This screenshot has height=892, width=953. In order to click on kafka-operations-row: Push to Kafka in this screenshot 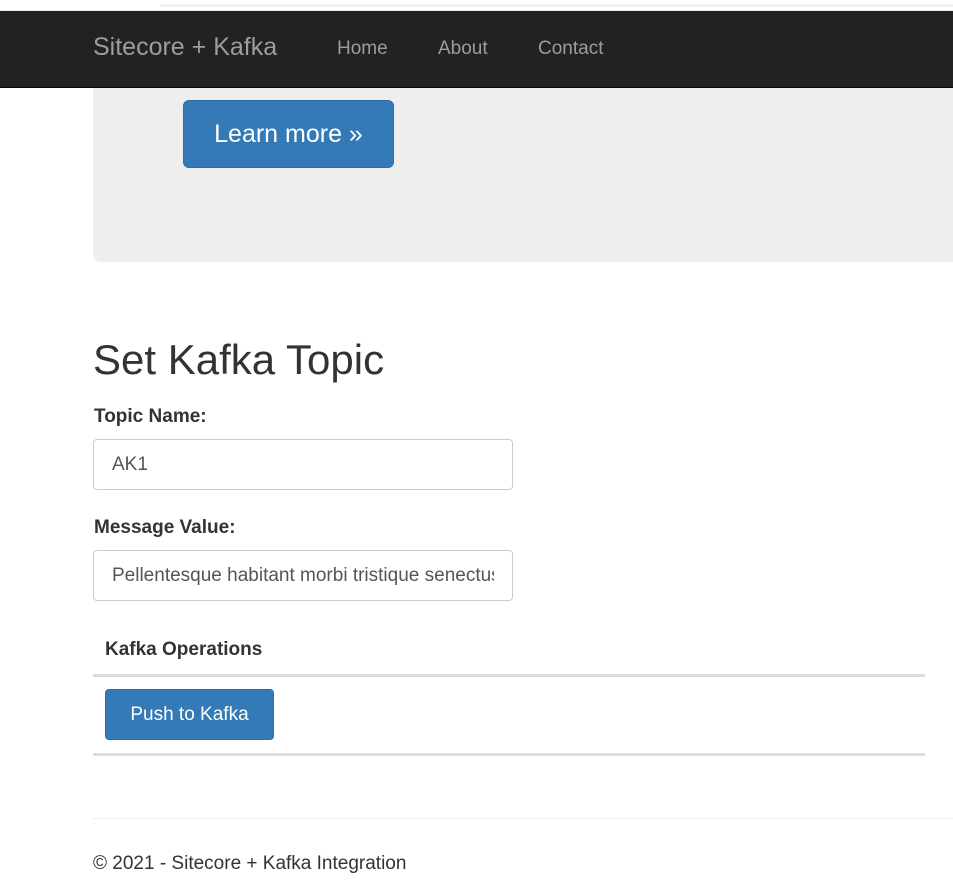, I will do `click(509, 716)`.